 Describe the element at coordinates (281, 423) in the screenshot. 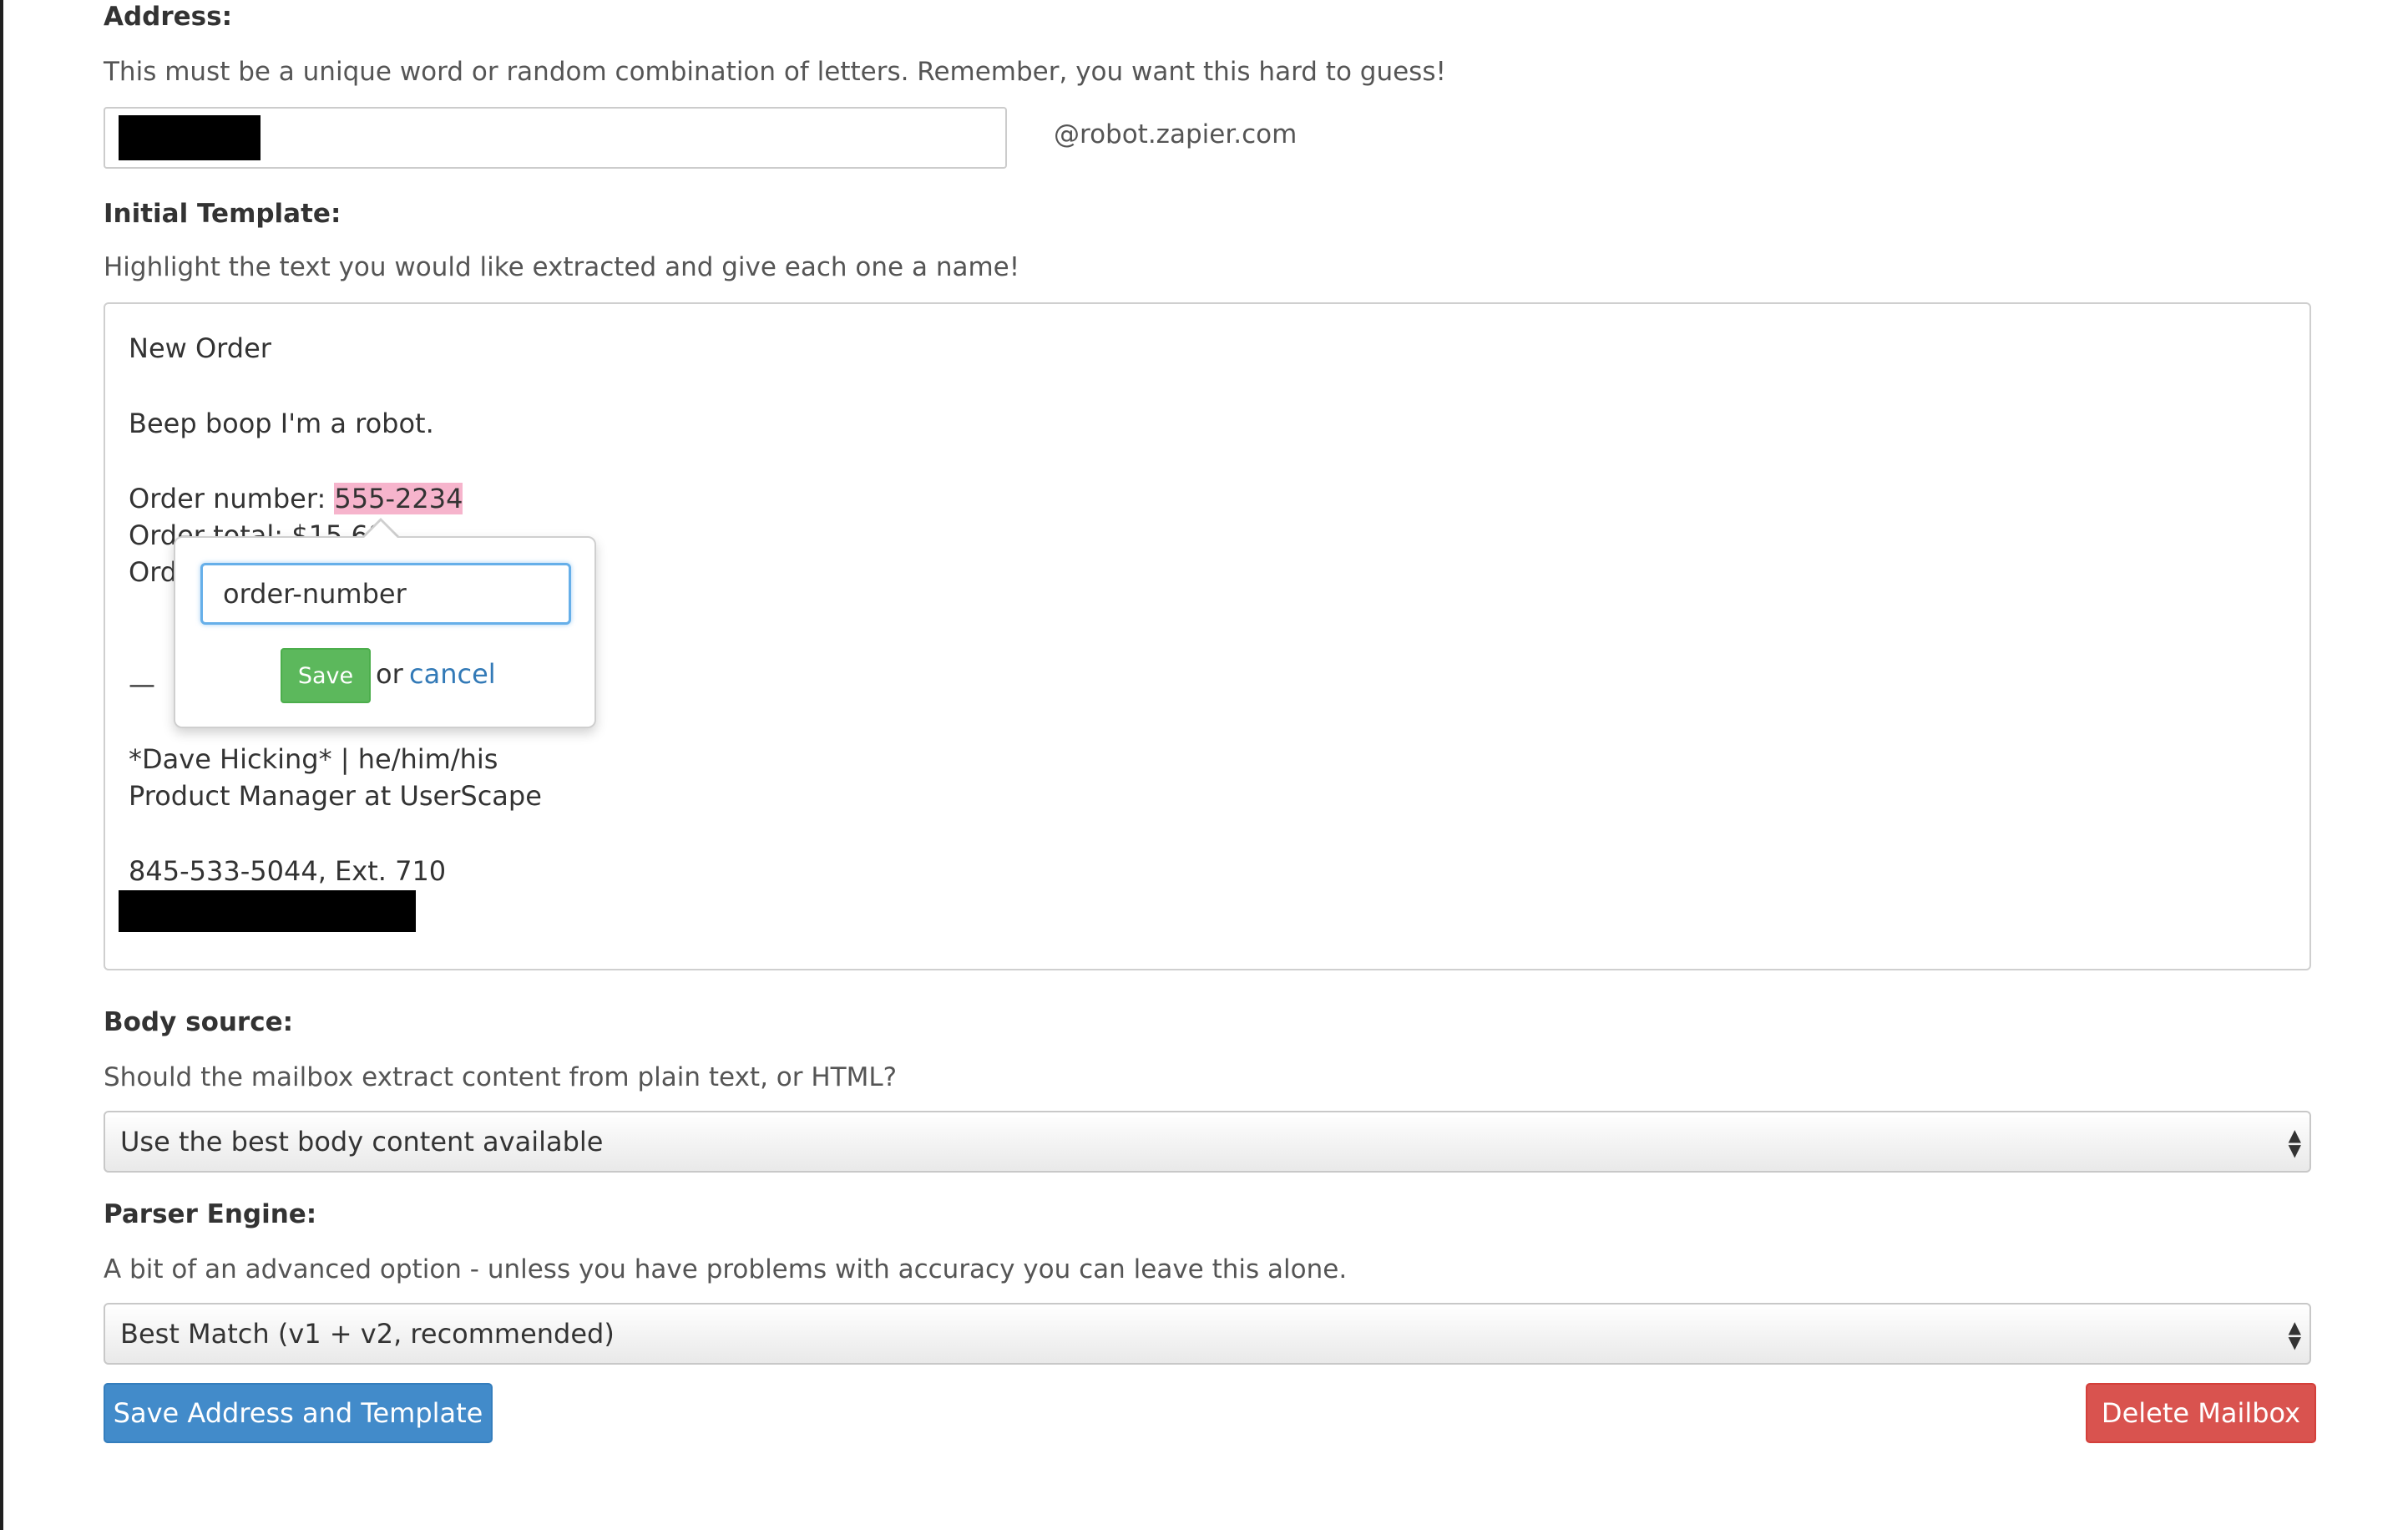

I see `template-line-greeting: Beep boop I'm a robot.` at that location.